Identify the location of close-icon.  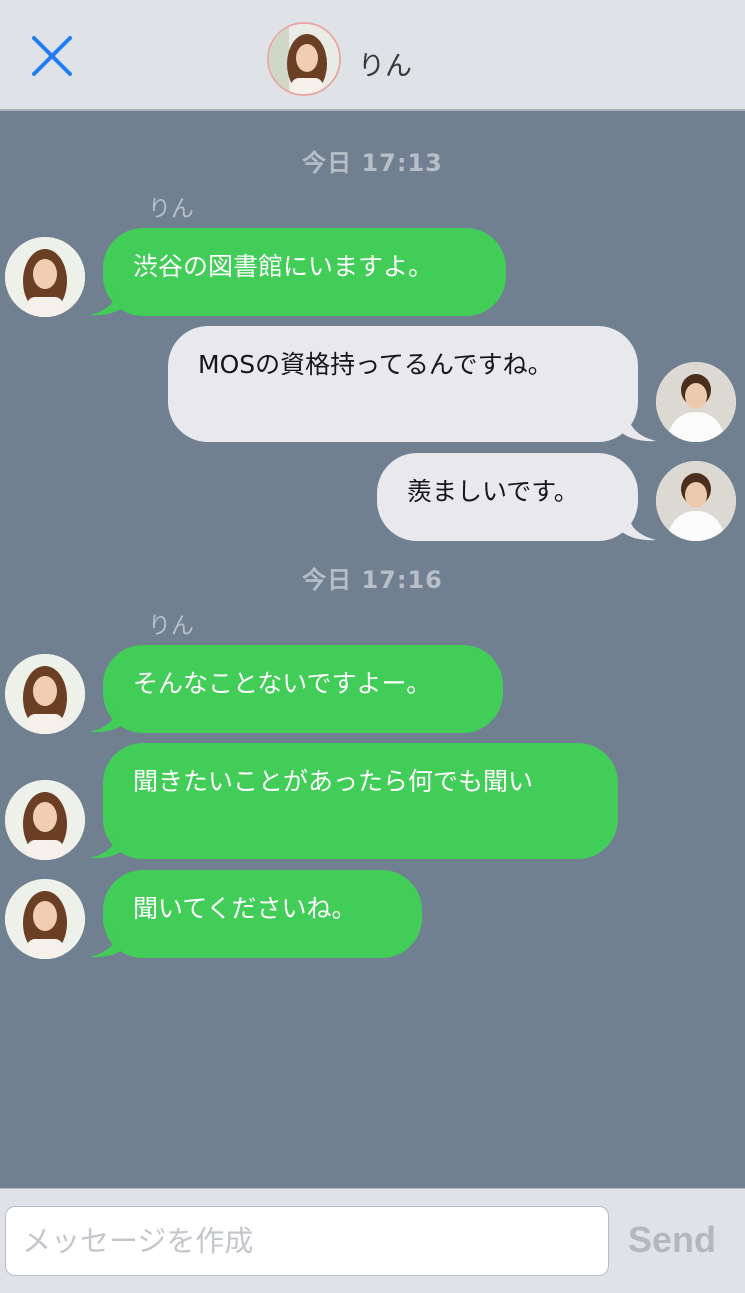
(52, 56).